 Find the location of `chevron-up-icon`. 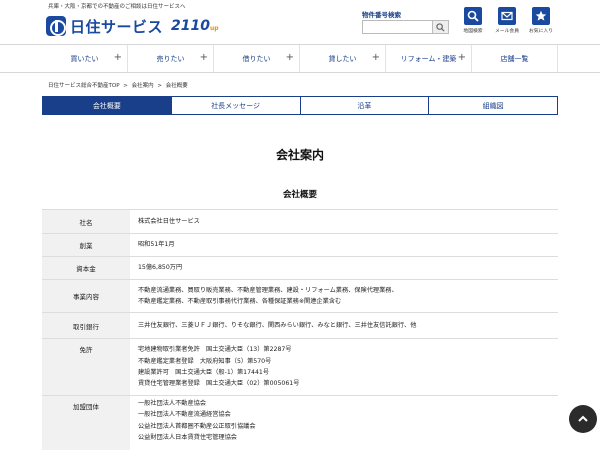

chevron-up-icon is located at coordinates (583, 418).